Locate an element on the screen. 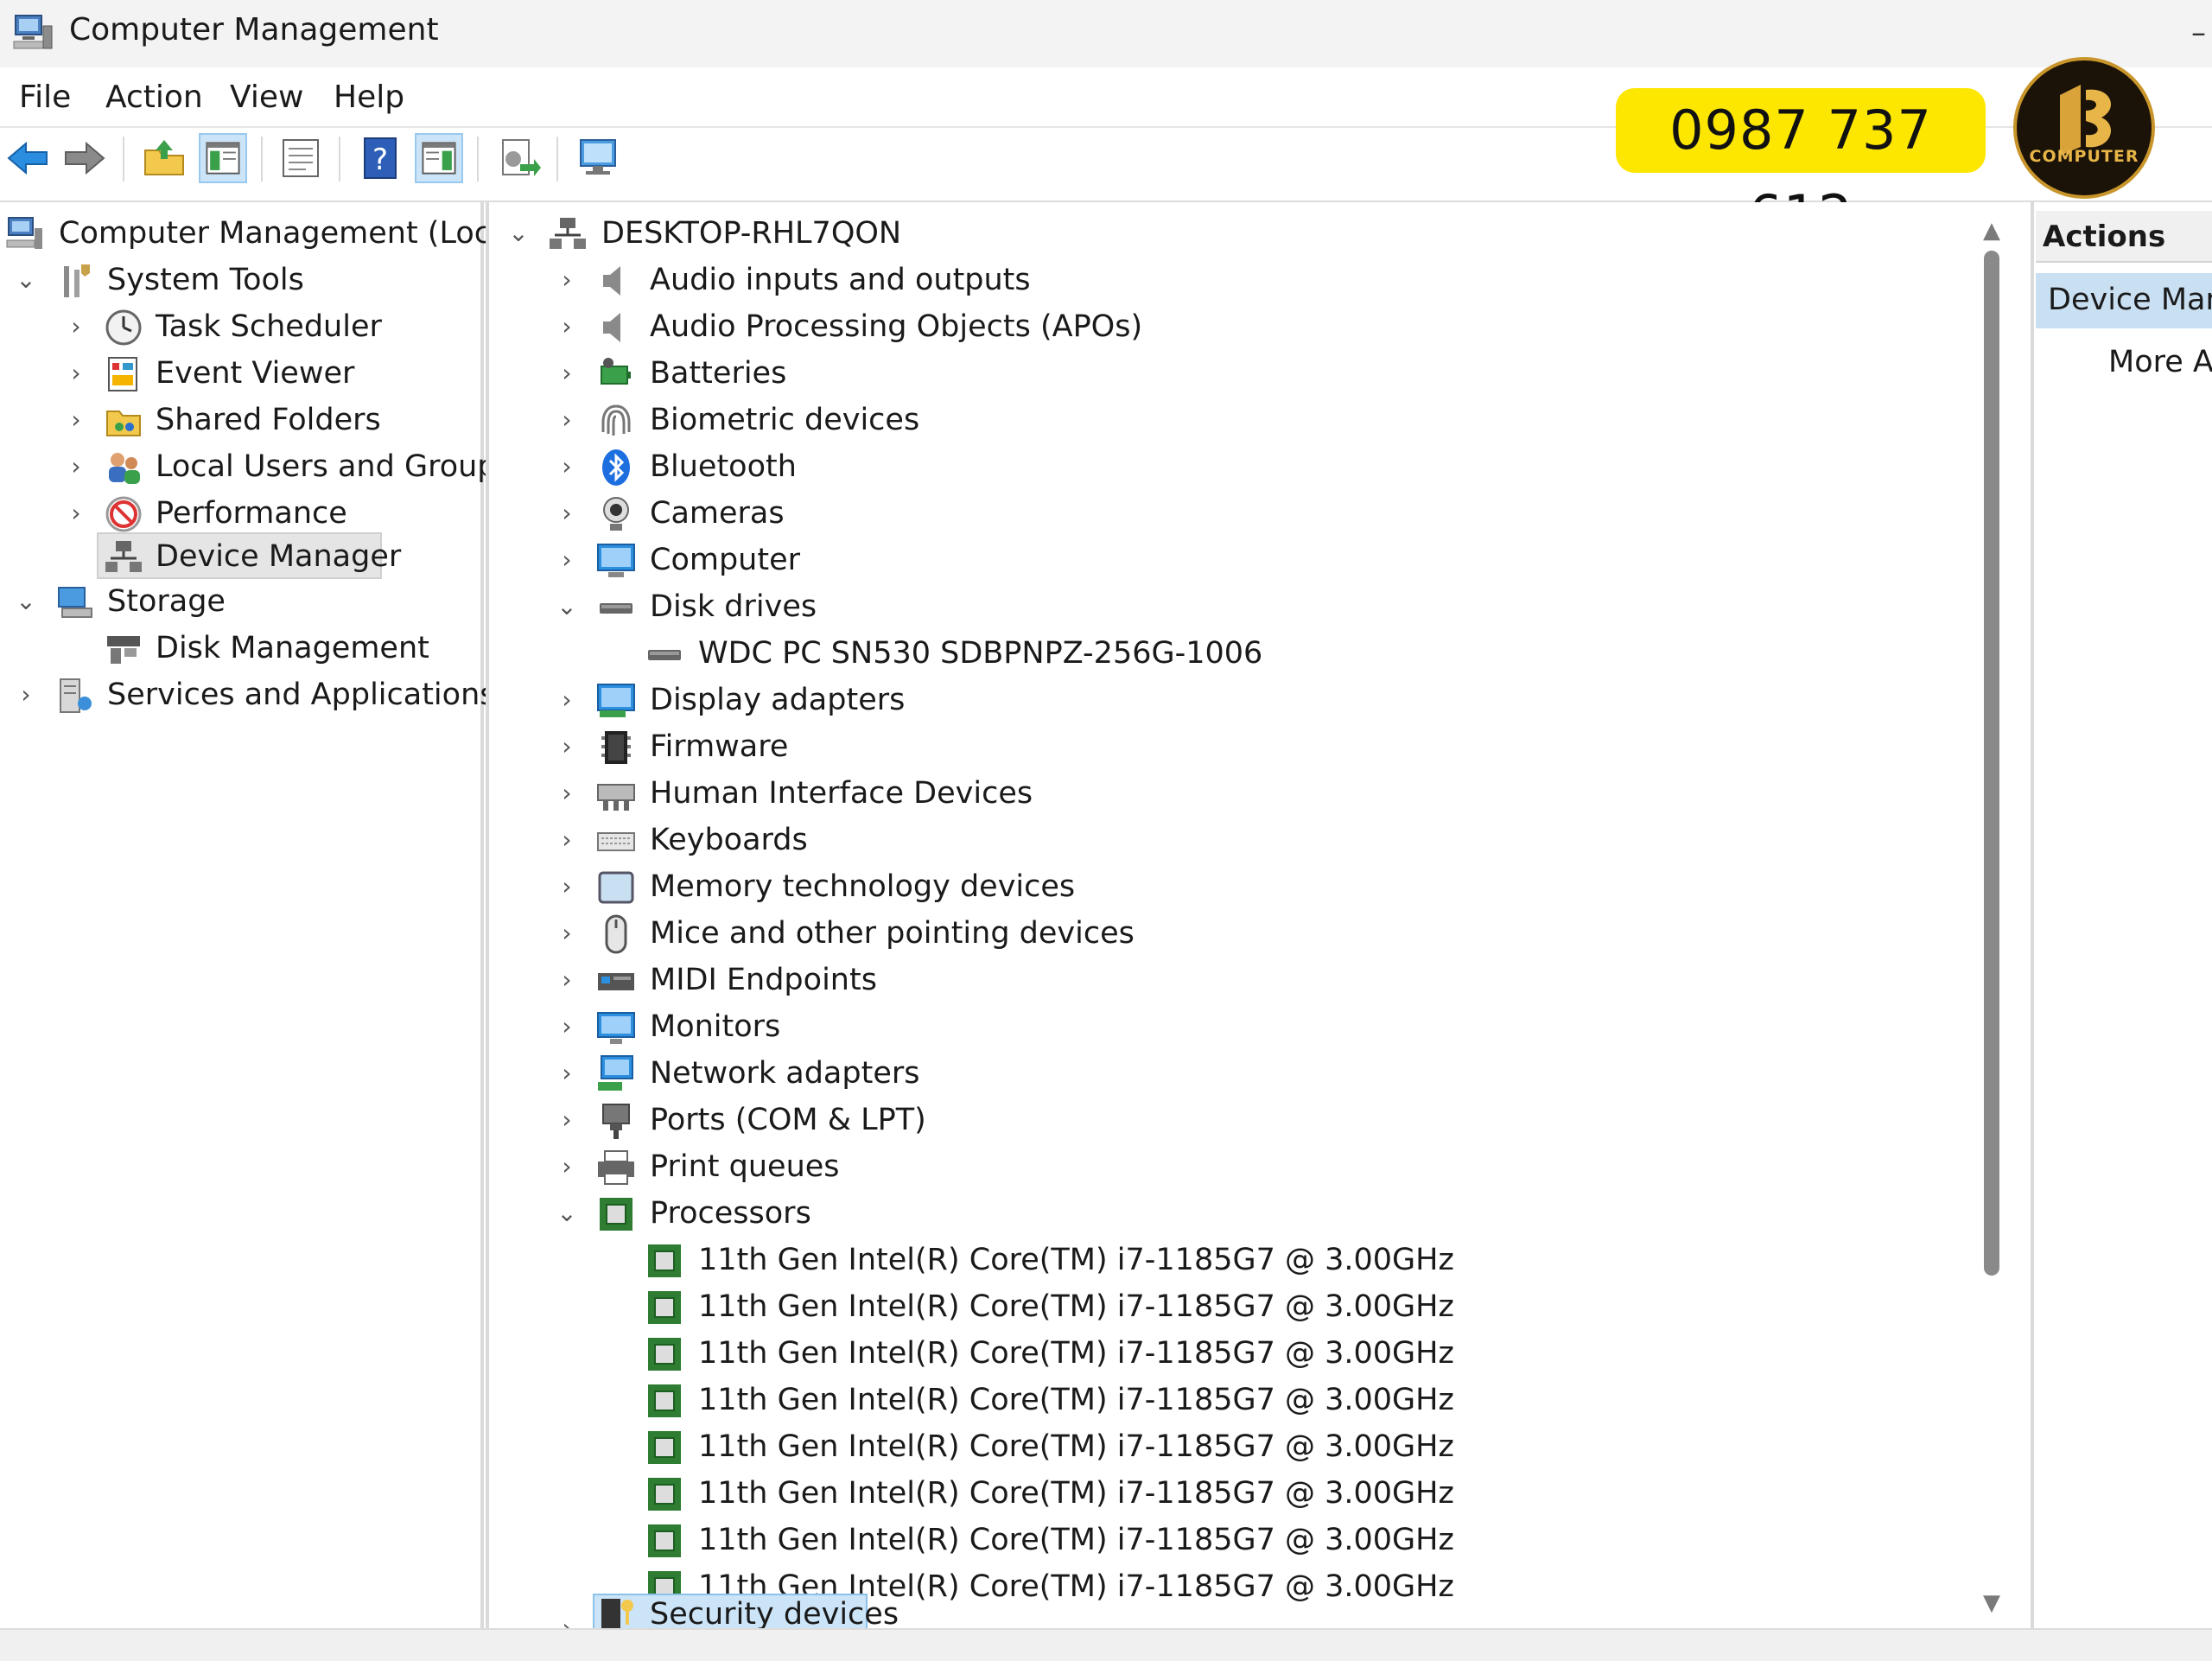 This screenshot has height=1661, width=2212. category-security-devices: › Security devices is located at coordinates (1237, 1611).